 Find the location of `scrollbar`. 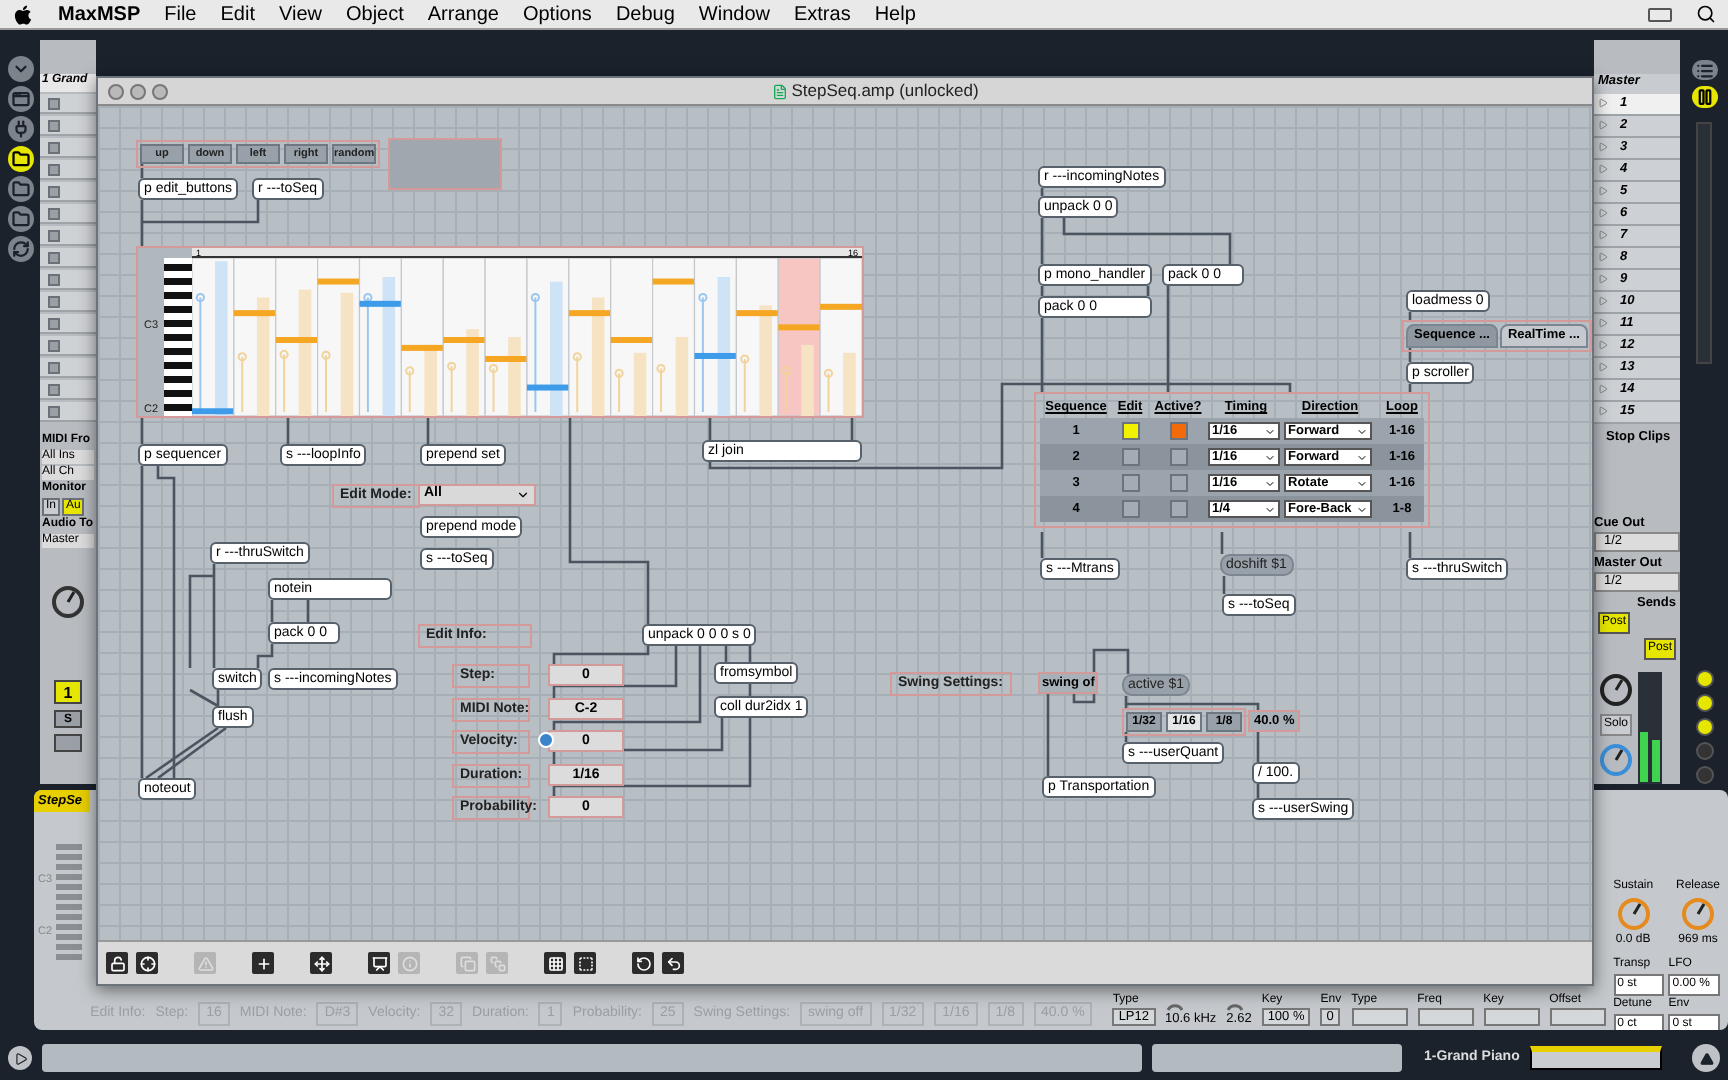

scrollbar is located at coordinates (1704, 242).